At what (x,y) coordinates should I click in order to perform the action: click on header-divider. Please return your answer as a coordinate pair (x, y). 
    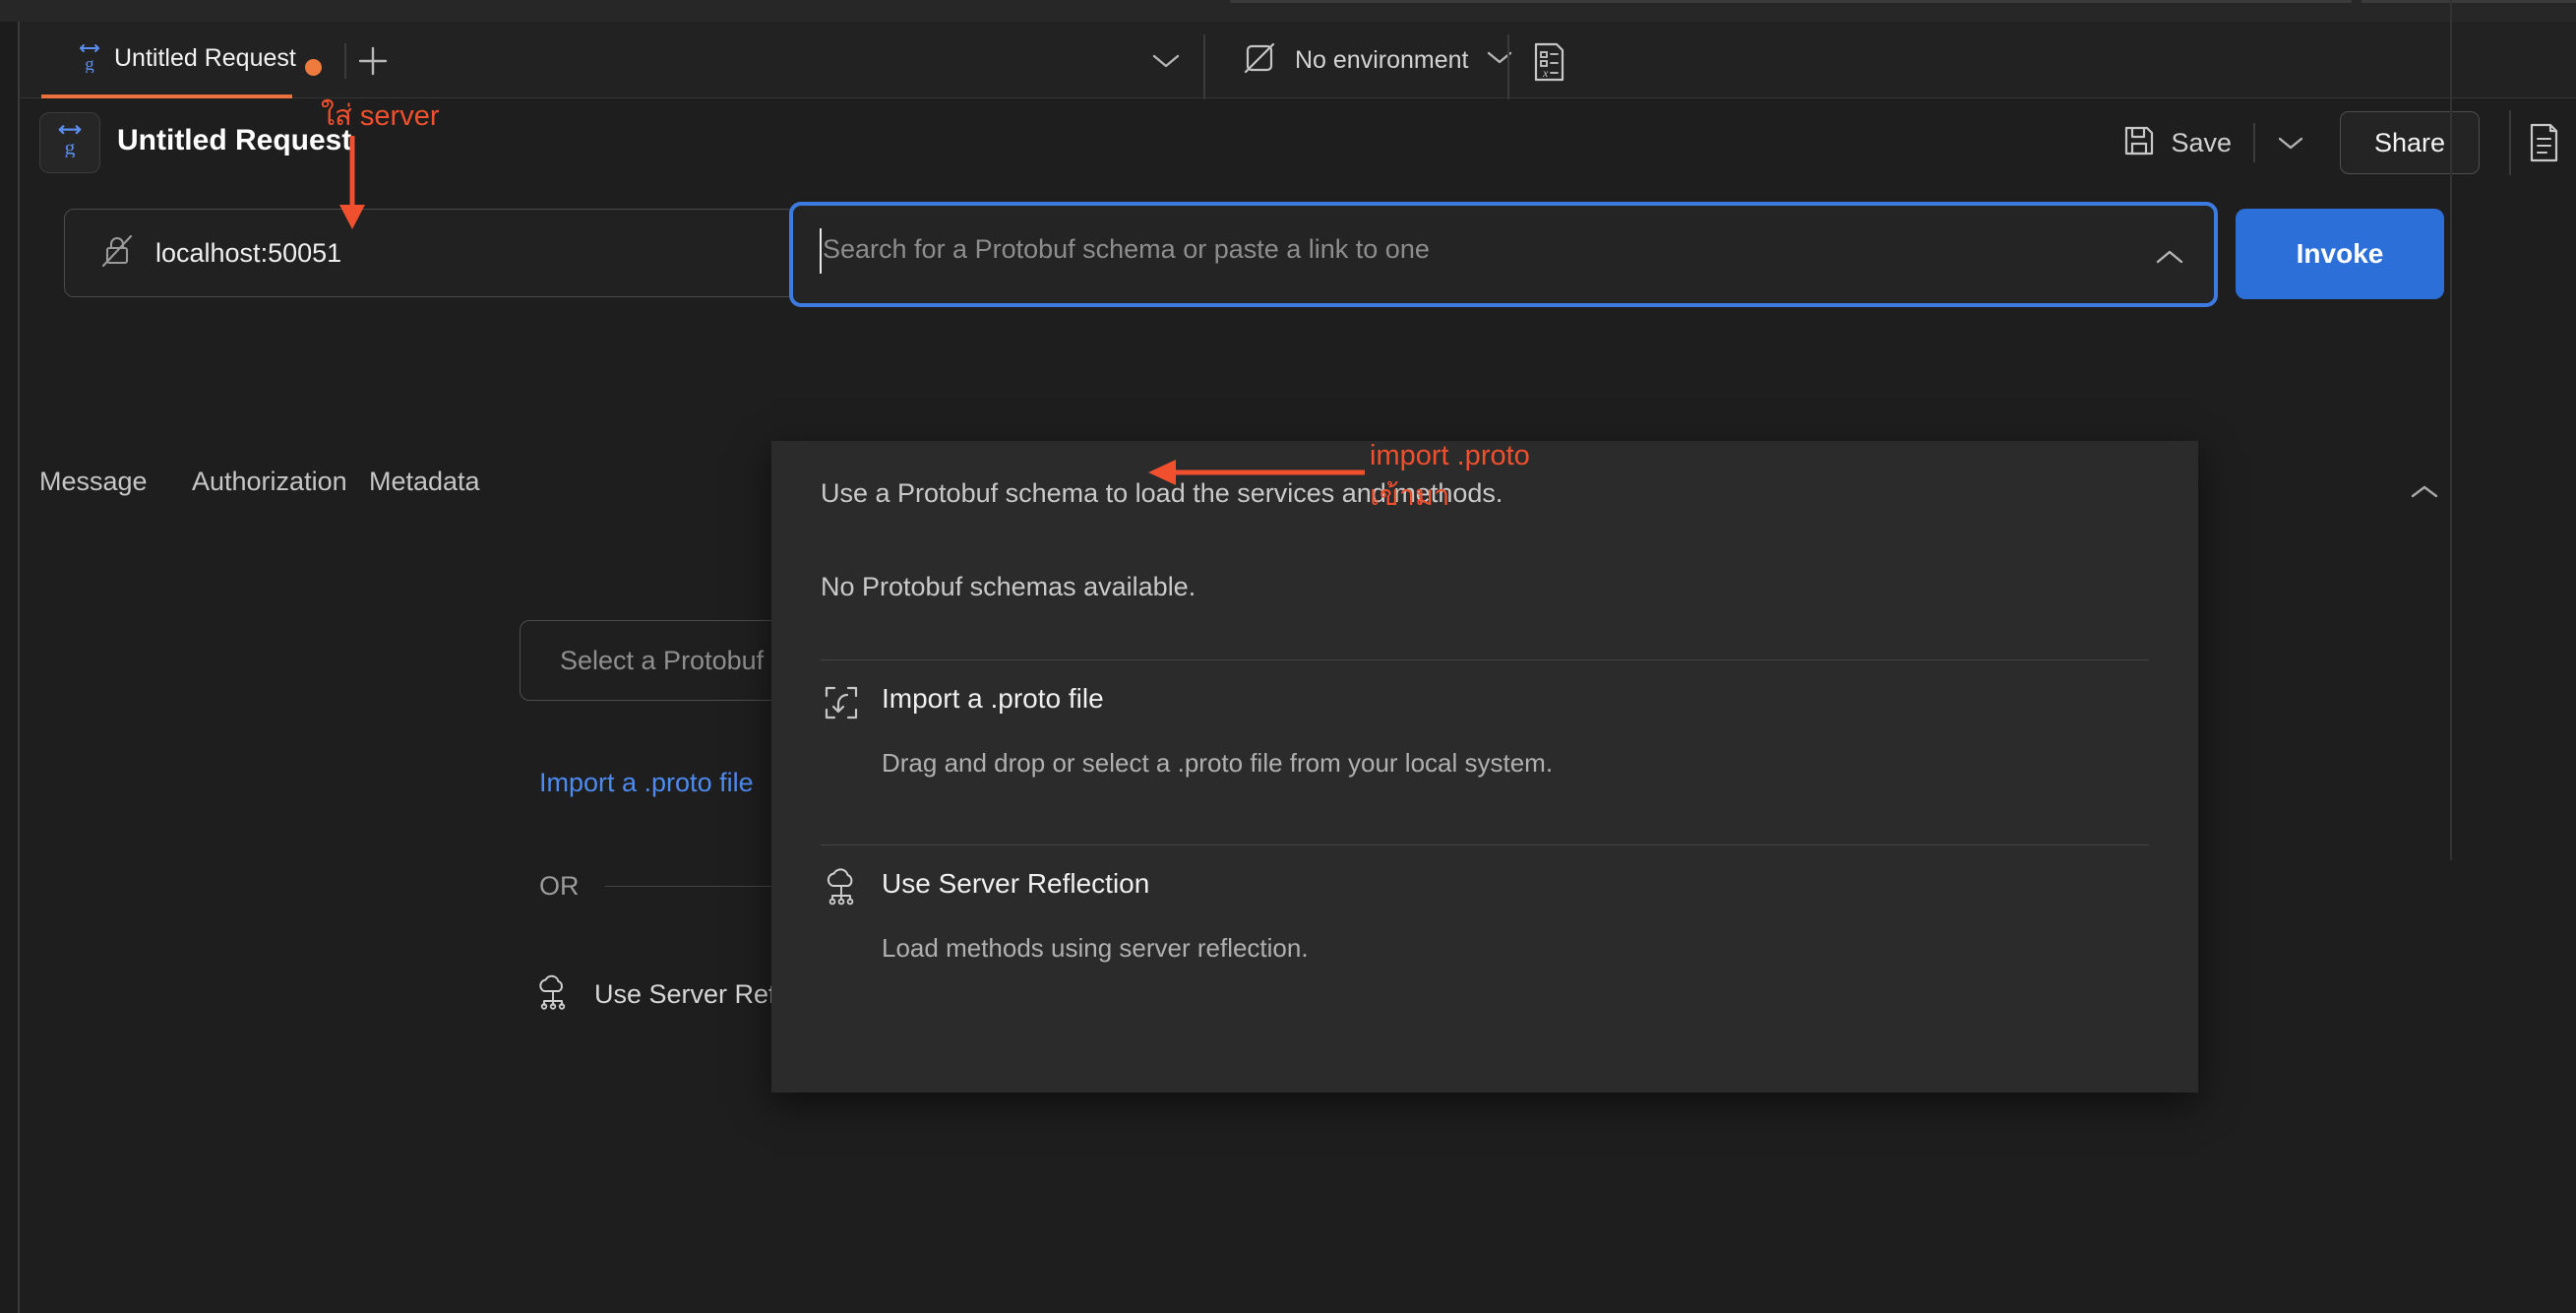
    Looking at the image, I should click on (2254, 142).